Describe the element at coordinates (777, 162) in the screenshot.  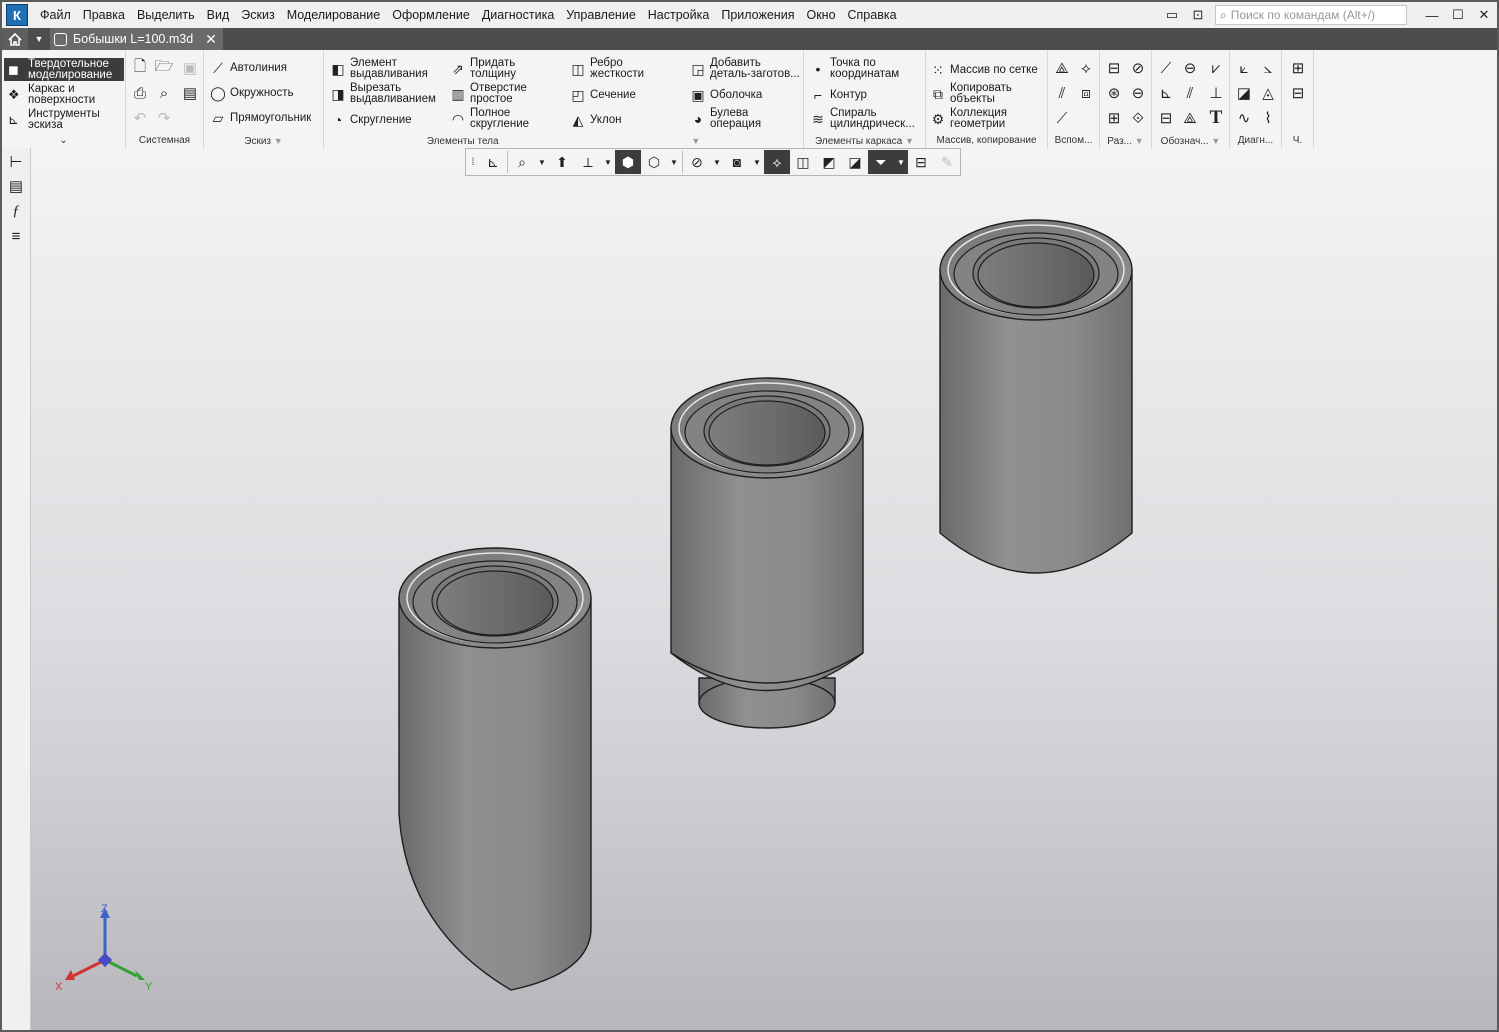
I see `snap-icon: ⟡` at that location.